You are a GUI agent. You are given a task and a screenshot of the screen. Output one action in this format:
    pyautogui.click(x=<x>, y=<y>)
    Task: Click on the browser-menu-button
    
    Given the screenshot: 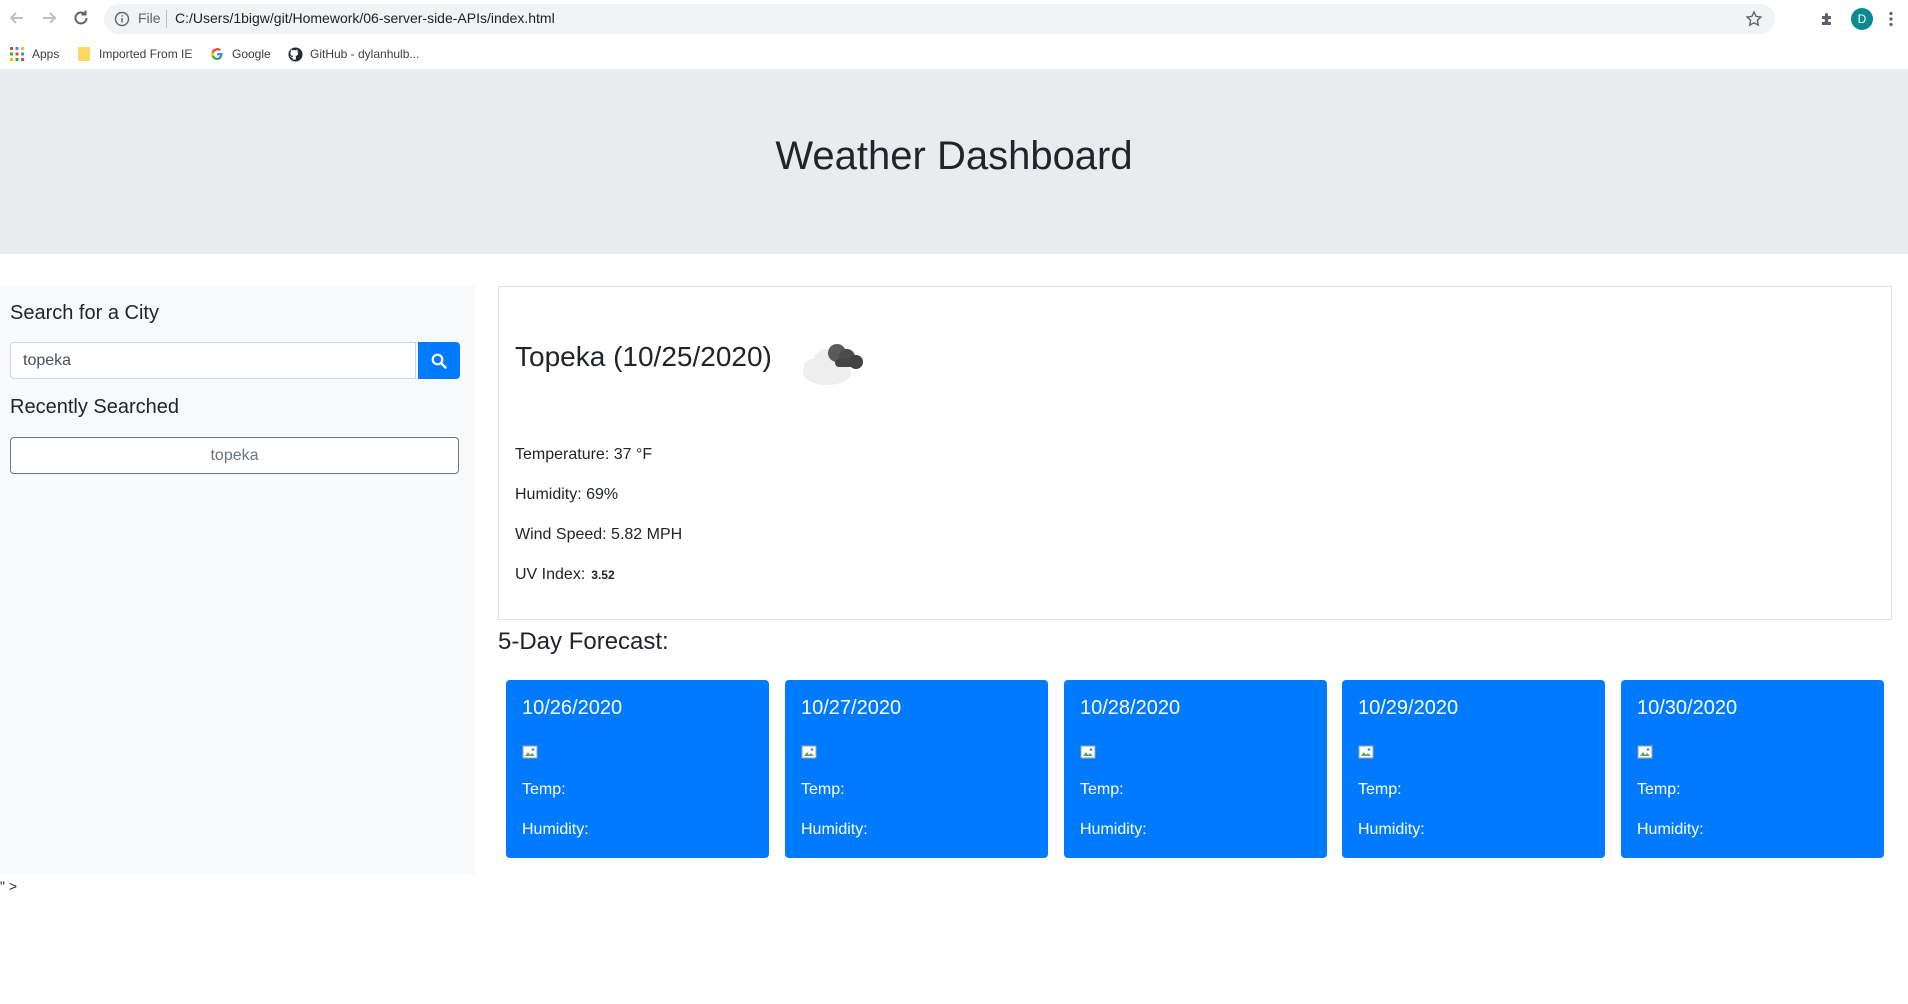 What is the action you would take?
    pyautogui.click(x=1891, y=19)
    